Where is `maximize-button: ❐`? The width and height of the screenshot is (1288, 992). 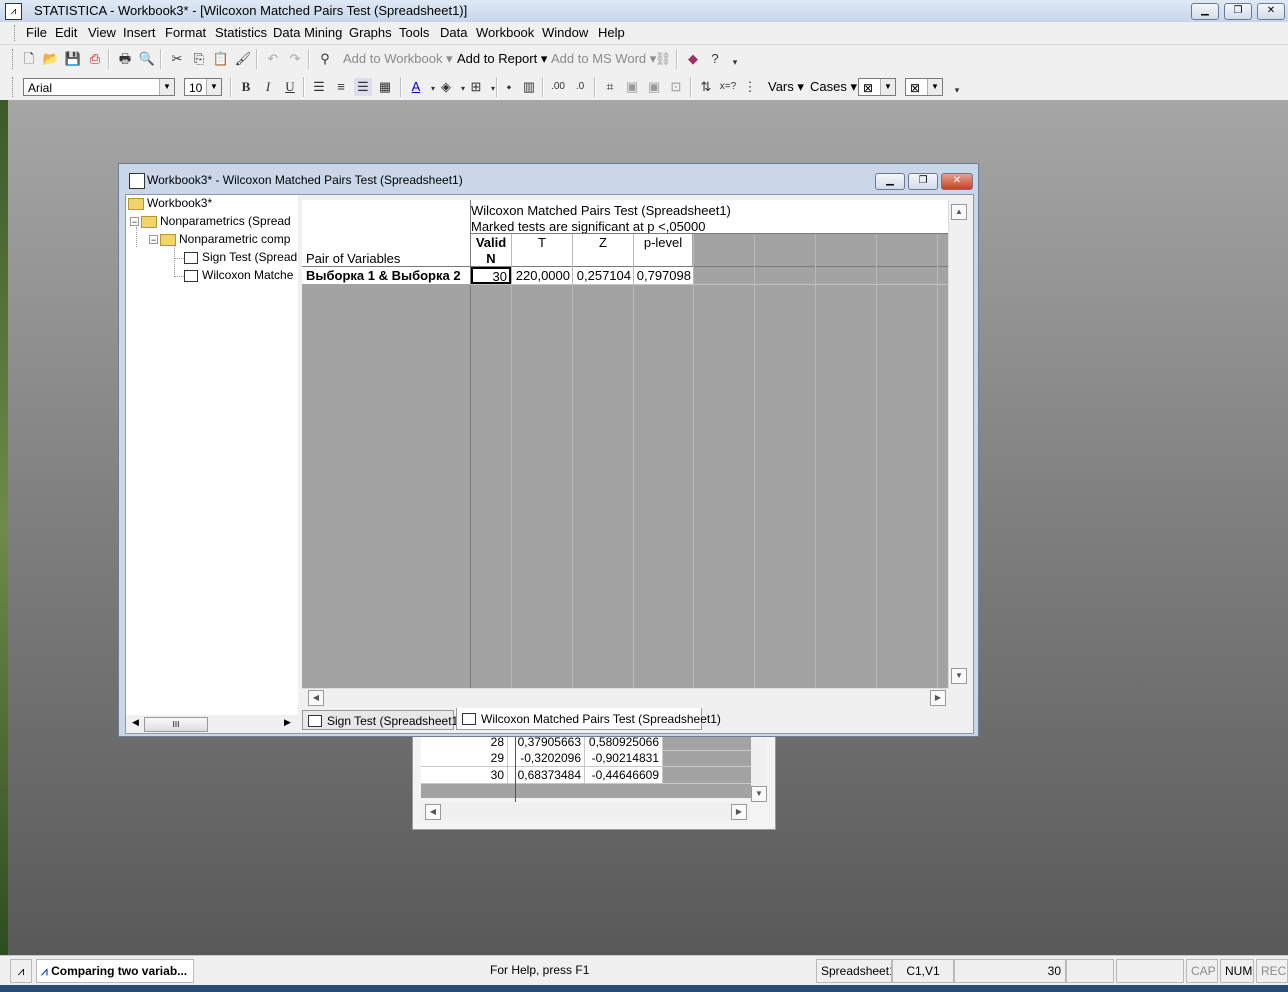 maximize-button: ❐ is located at coordinates (923, 181).